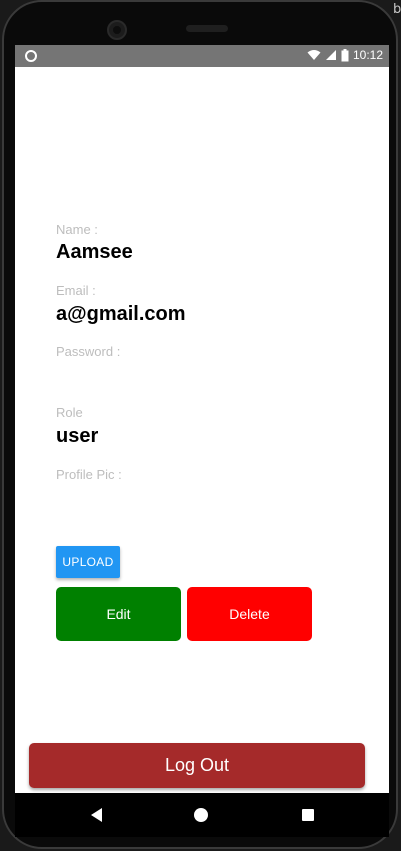  Describe the element at coordinates (77, 436) in the screenshot. I see `role-value: user` at that location.